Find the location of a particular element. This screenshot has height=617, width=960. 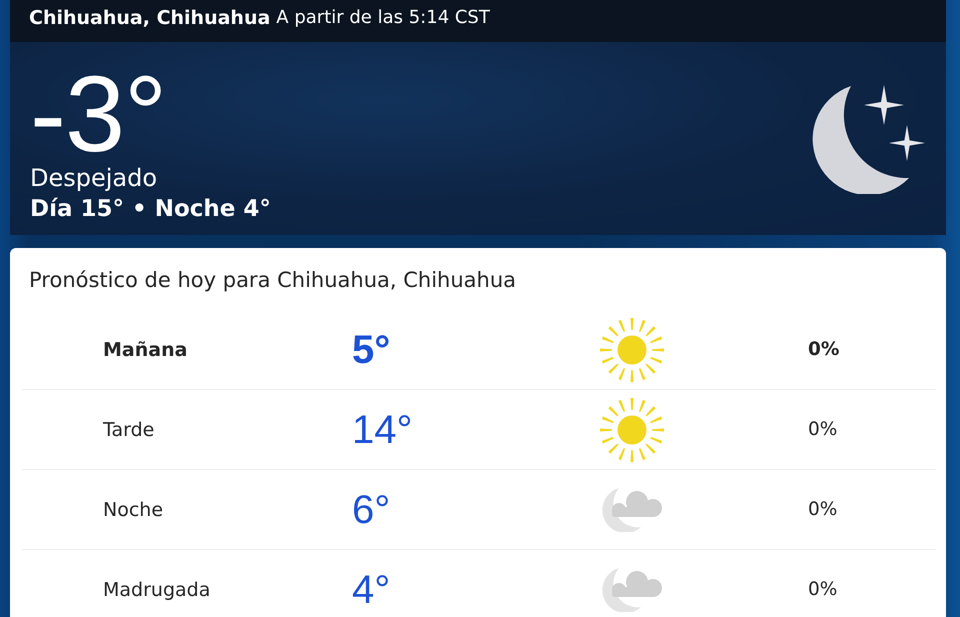

period-label: Mañana is located at coordinates (145, 349).